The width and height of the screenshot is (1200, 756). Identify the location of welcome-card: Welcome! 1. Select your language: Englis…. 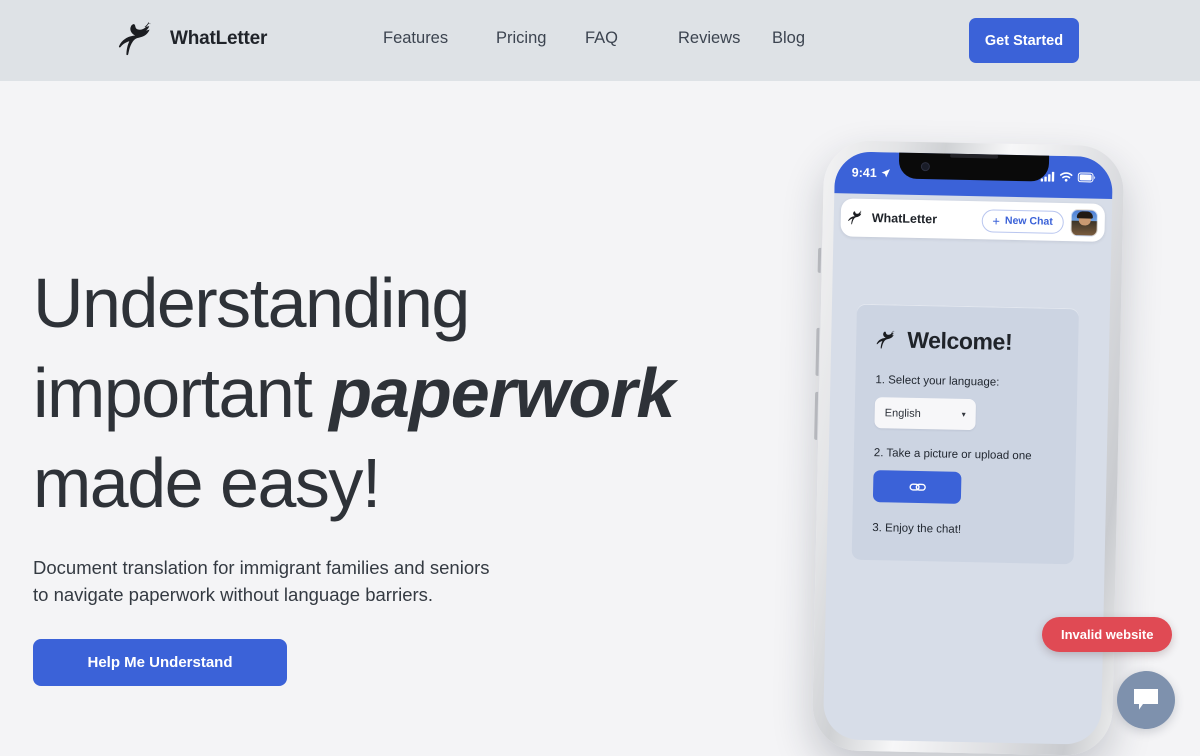
(965, 434).